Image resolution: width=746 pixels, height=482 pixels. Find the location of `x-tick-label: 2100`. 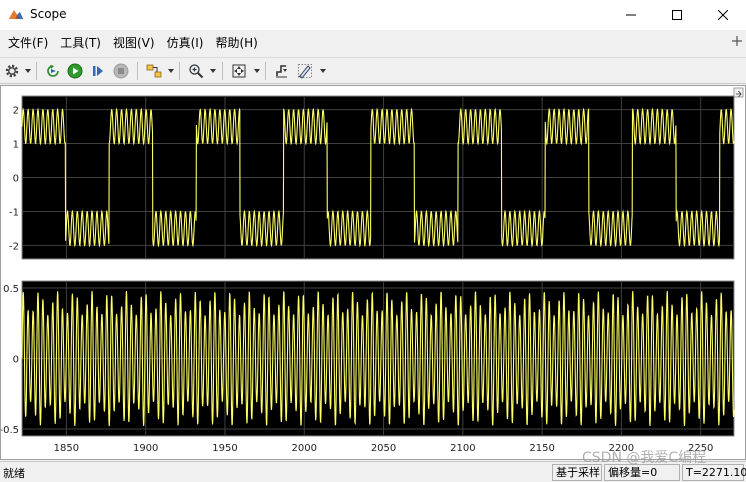

x-tick-label: 2100 is located at coordinates (462, 448).